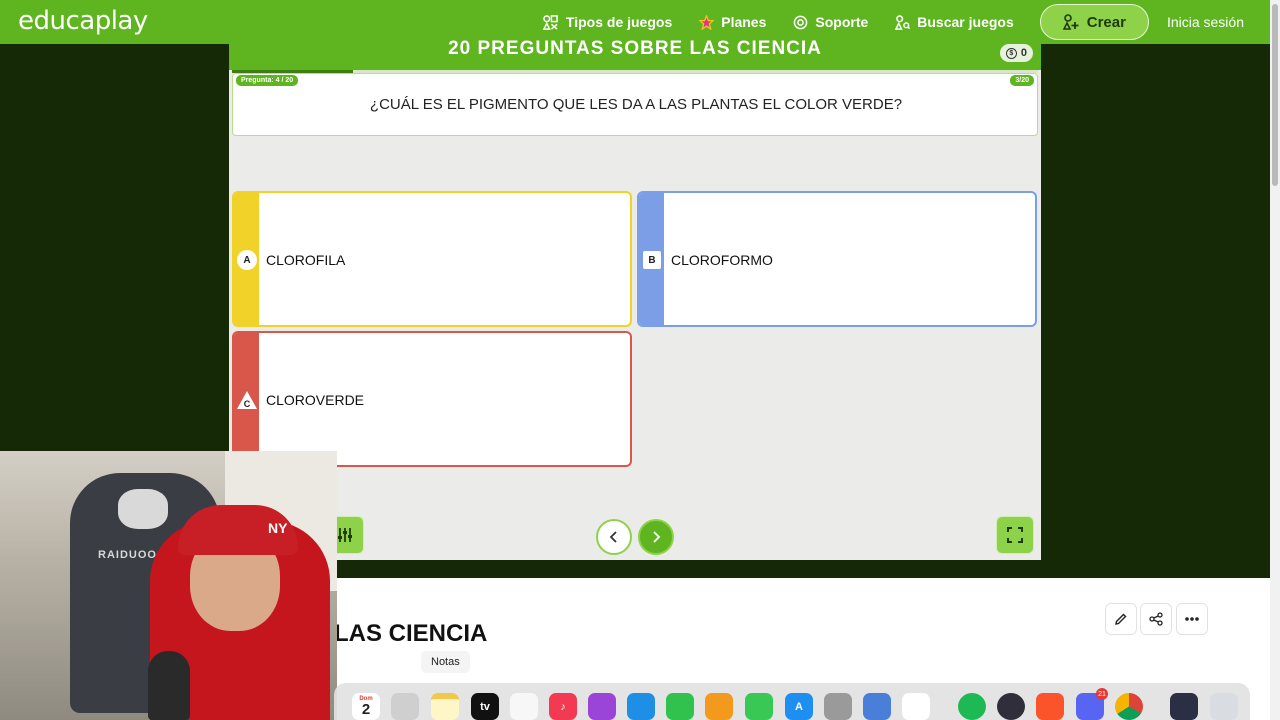 The image size is (1280, 720). I want to click on brave-icon, so click(1050, 706).